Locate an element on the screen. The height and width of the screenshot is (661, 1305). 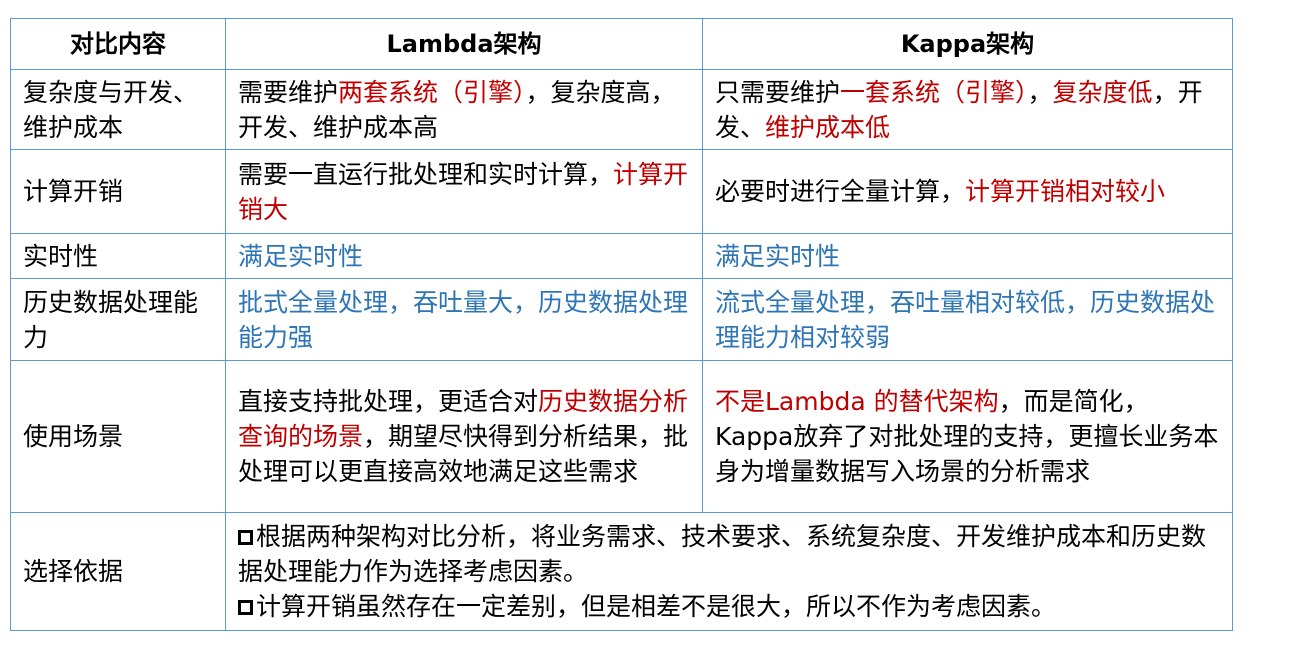
row-label: 使用场景 is located at coordinates (118, 436).